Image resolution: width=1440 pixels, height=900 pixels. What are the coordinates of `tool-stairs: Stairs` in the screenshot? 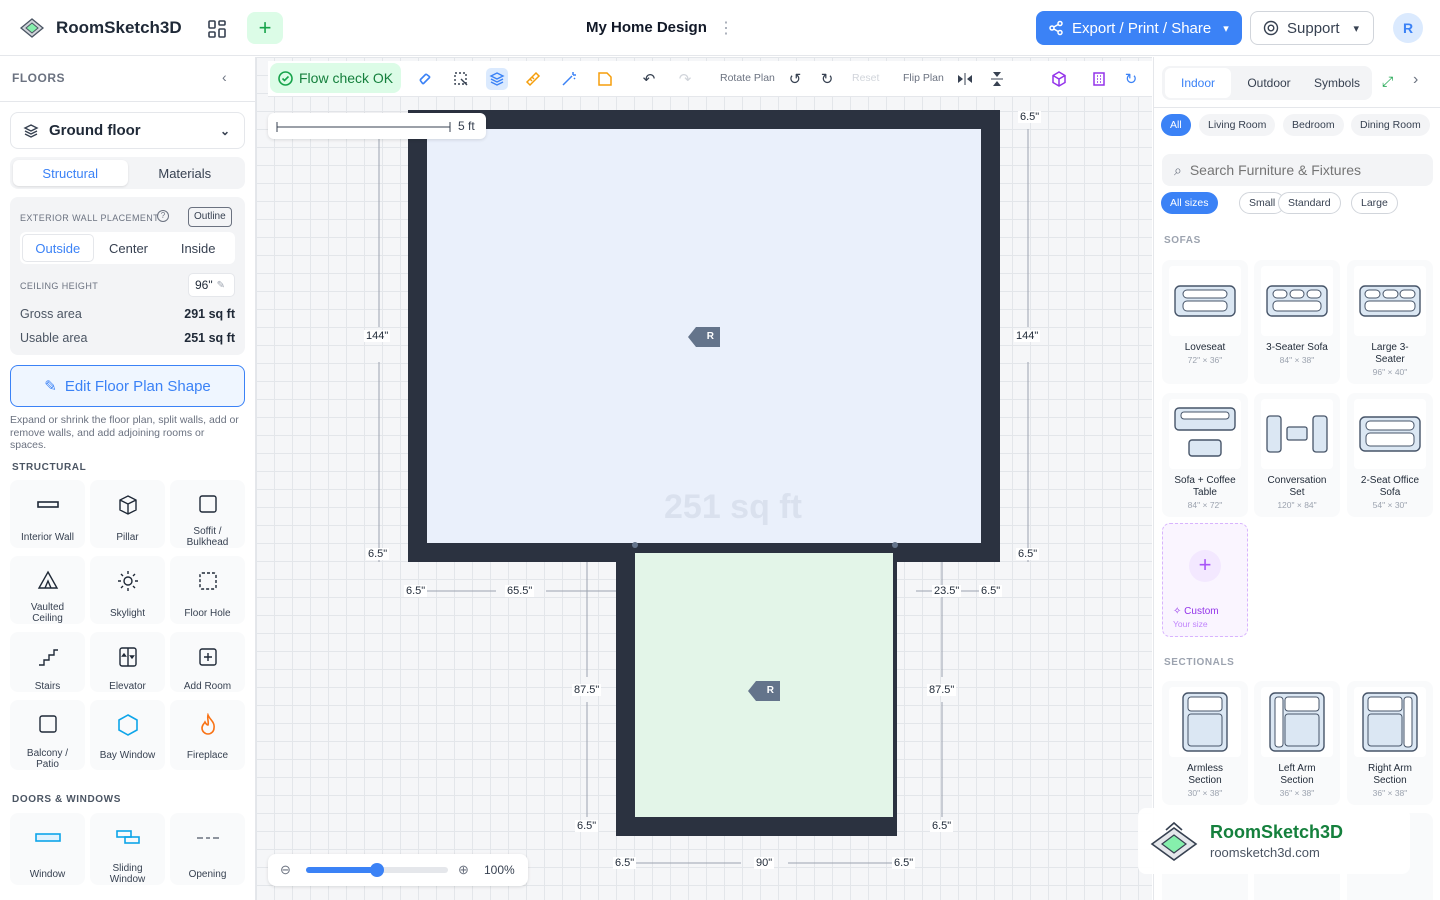 It's located at (47, 662).